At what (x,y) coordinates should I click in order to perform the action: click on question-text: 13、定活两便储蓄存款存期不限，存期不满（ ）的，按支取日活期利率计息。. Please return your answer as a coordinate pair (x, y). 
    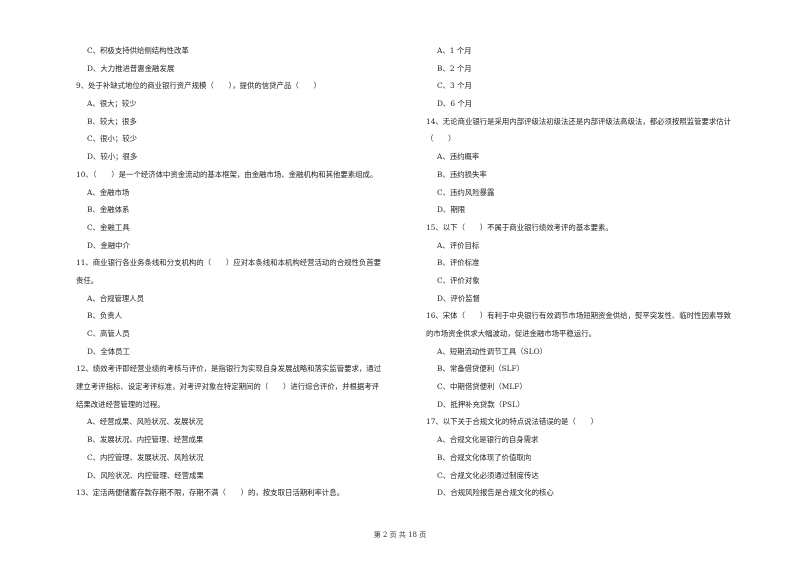
    Looking at the image, I should click on (210, 493).